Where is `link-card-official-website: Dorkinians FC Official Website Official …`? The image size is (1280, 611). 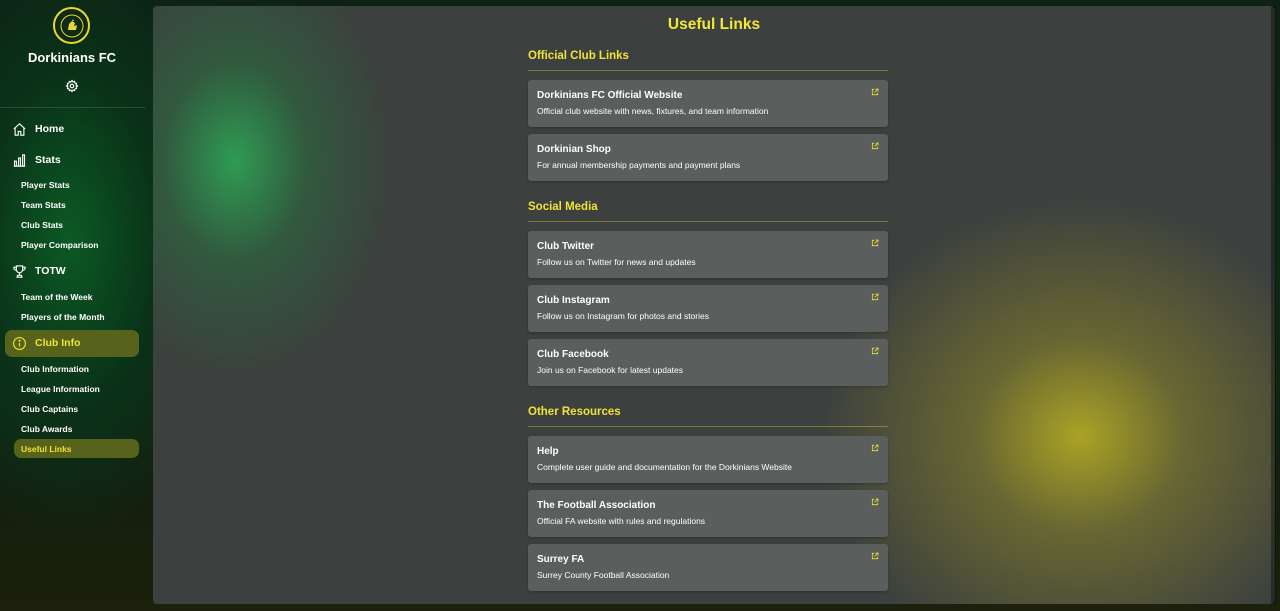 link-card-official-website: Dorkinians FC Official Website Official … is located at coordinates (708, 103).